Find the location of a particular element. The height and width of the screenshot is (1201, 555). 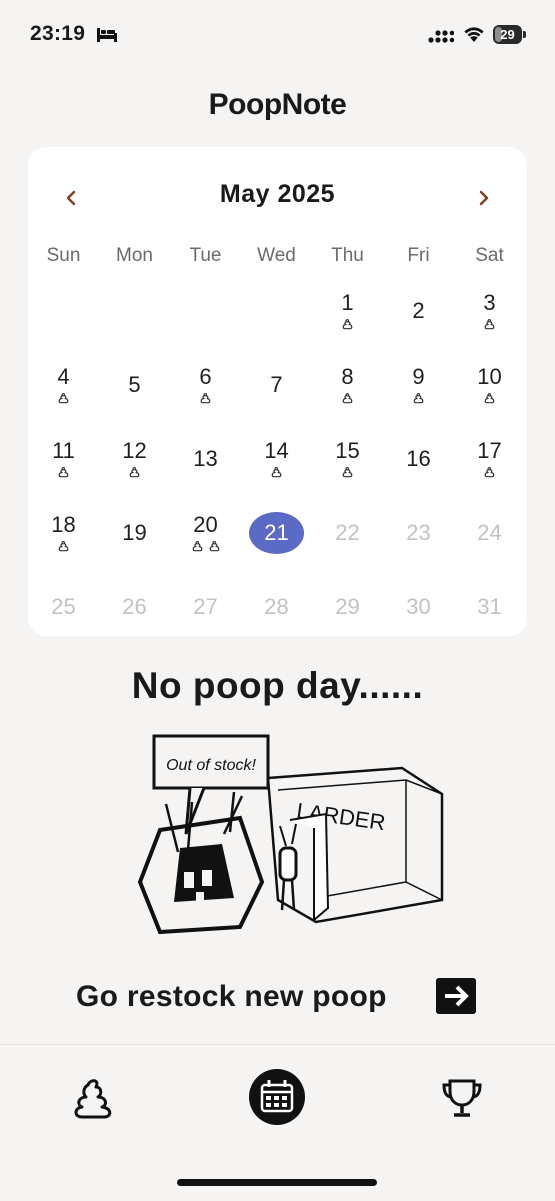

day-cell: 27 is located at coordinates (205, 607).